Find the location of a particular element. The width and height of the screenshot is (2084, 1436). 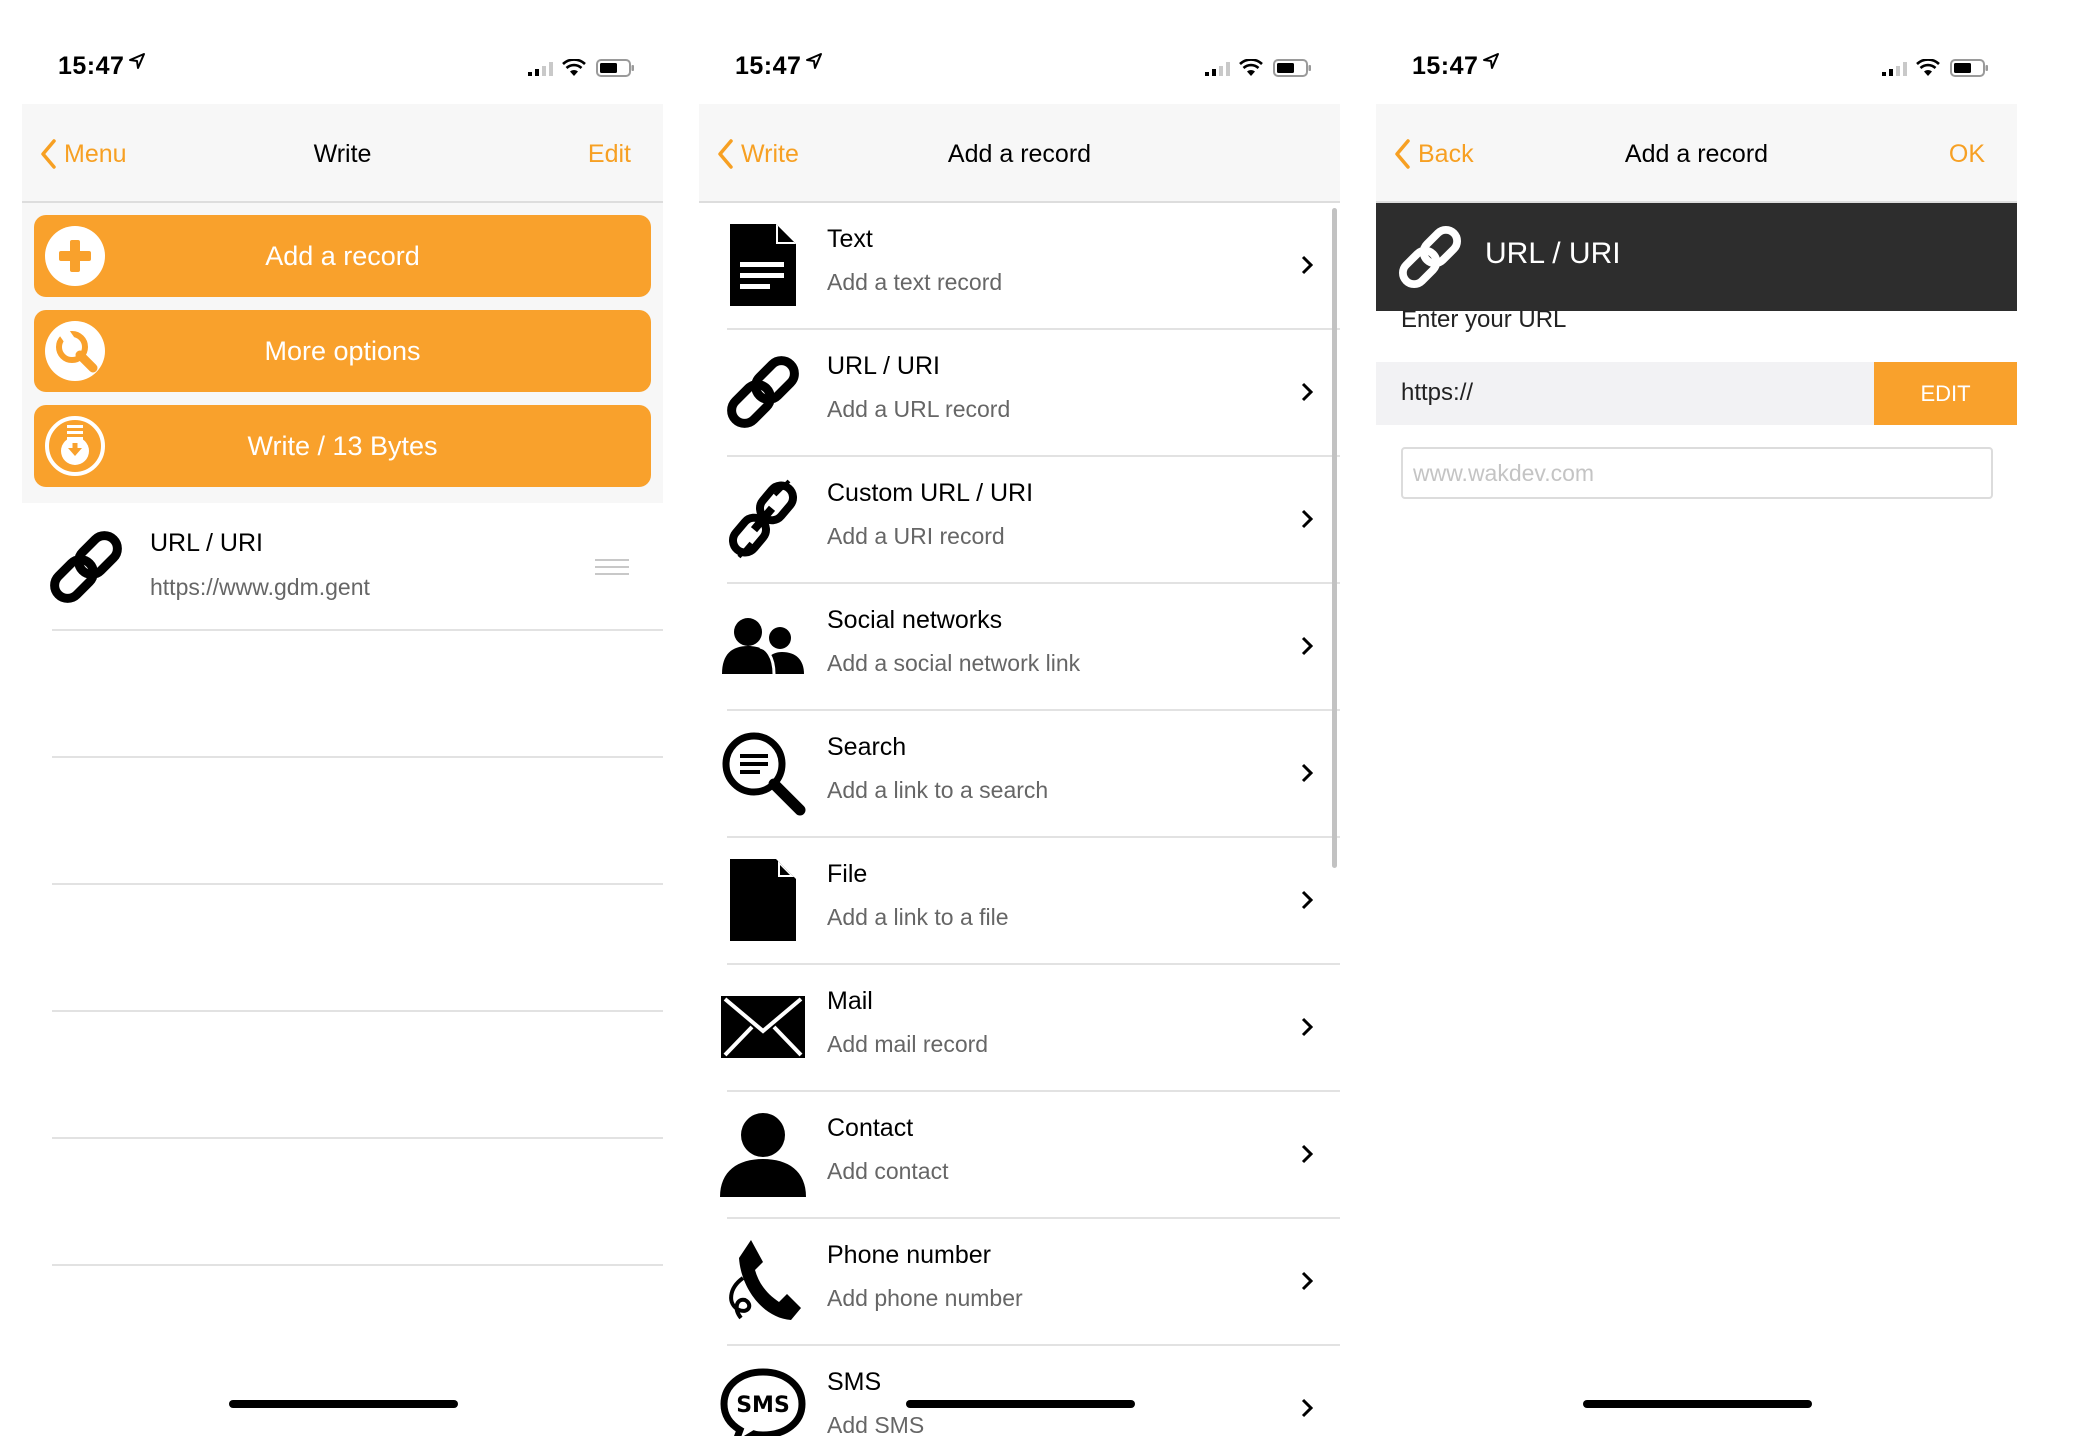

item-subtitle: Add contact is located at coordinates (888, 1171).